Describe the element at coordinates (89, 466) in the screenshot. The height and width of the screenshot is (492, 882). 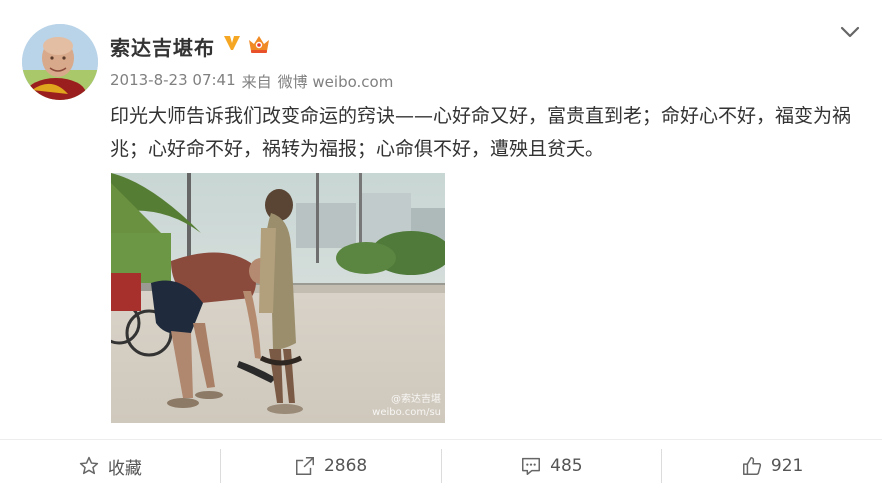
I see `star-icon` at that location.